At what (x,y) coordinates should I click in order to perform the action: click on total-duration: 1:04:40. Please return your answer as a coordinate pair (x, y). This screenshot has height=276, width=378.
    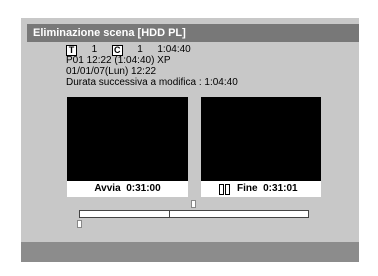
    Looking at the image, I should click on (174, 49).